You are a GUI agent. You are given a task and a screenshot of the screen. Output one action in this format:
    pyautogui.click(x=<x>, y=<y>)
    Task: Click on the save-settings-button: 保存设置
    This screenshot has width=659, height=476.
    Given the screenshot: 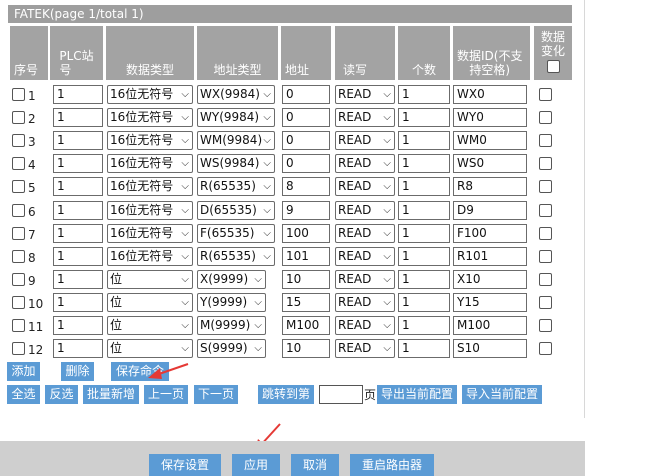 What is the action you would take?
    pyautogui.click(x=185, y=465)
    